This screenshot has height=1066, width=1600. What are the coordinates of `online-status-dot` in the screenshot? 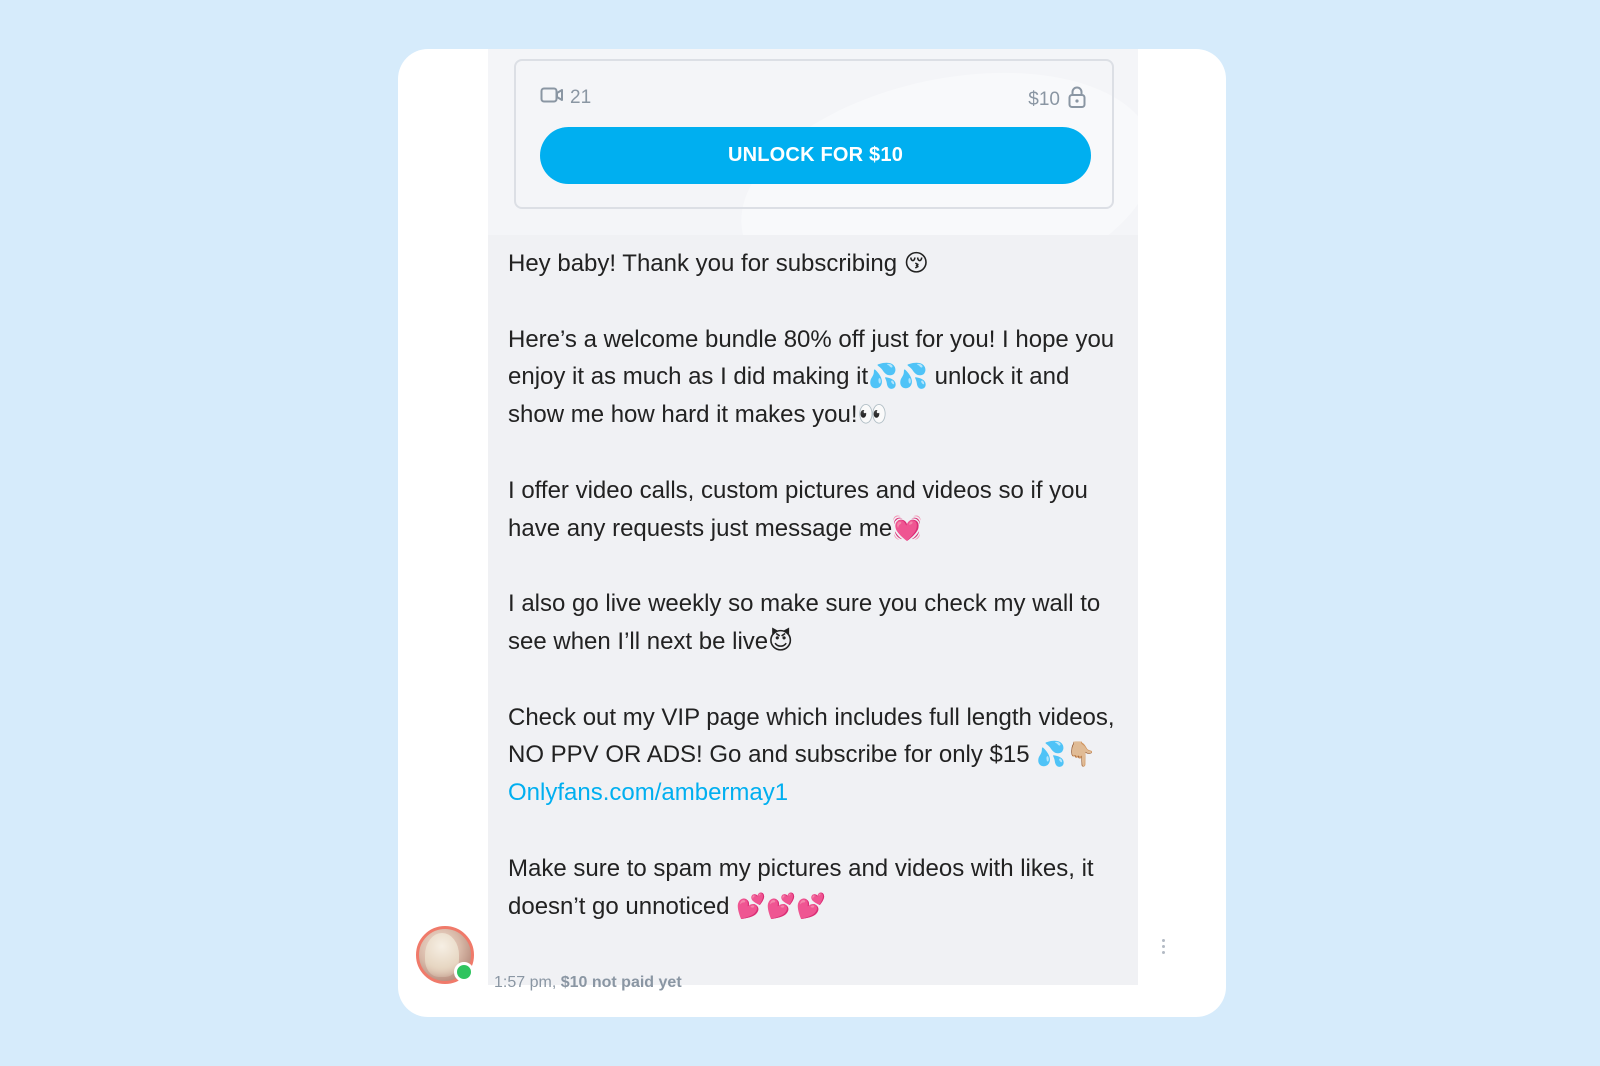 It's located at (464, 972).